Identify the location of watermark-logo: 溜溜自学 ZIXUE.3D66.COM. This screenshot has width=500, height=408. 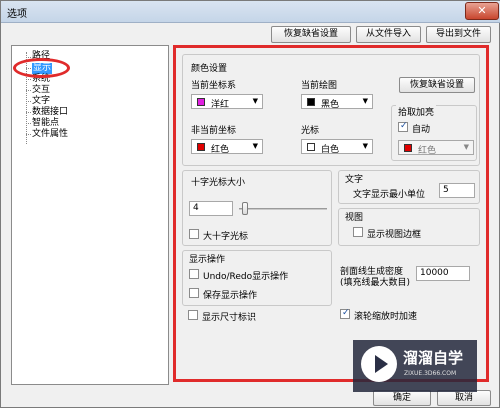
(415, 366).